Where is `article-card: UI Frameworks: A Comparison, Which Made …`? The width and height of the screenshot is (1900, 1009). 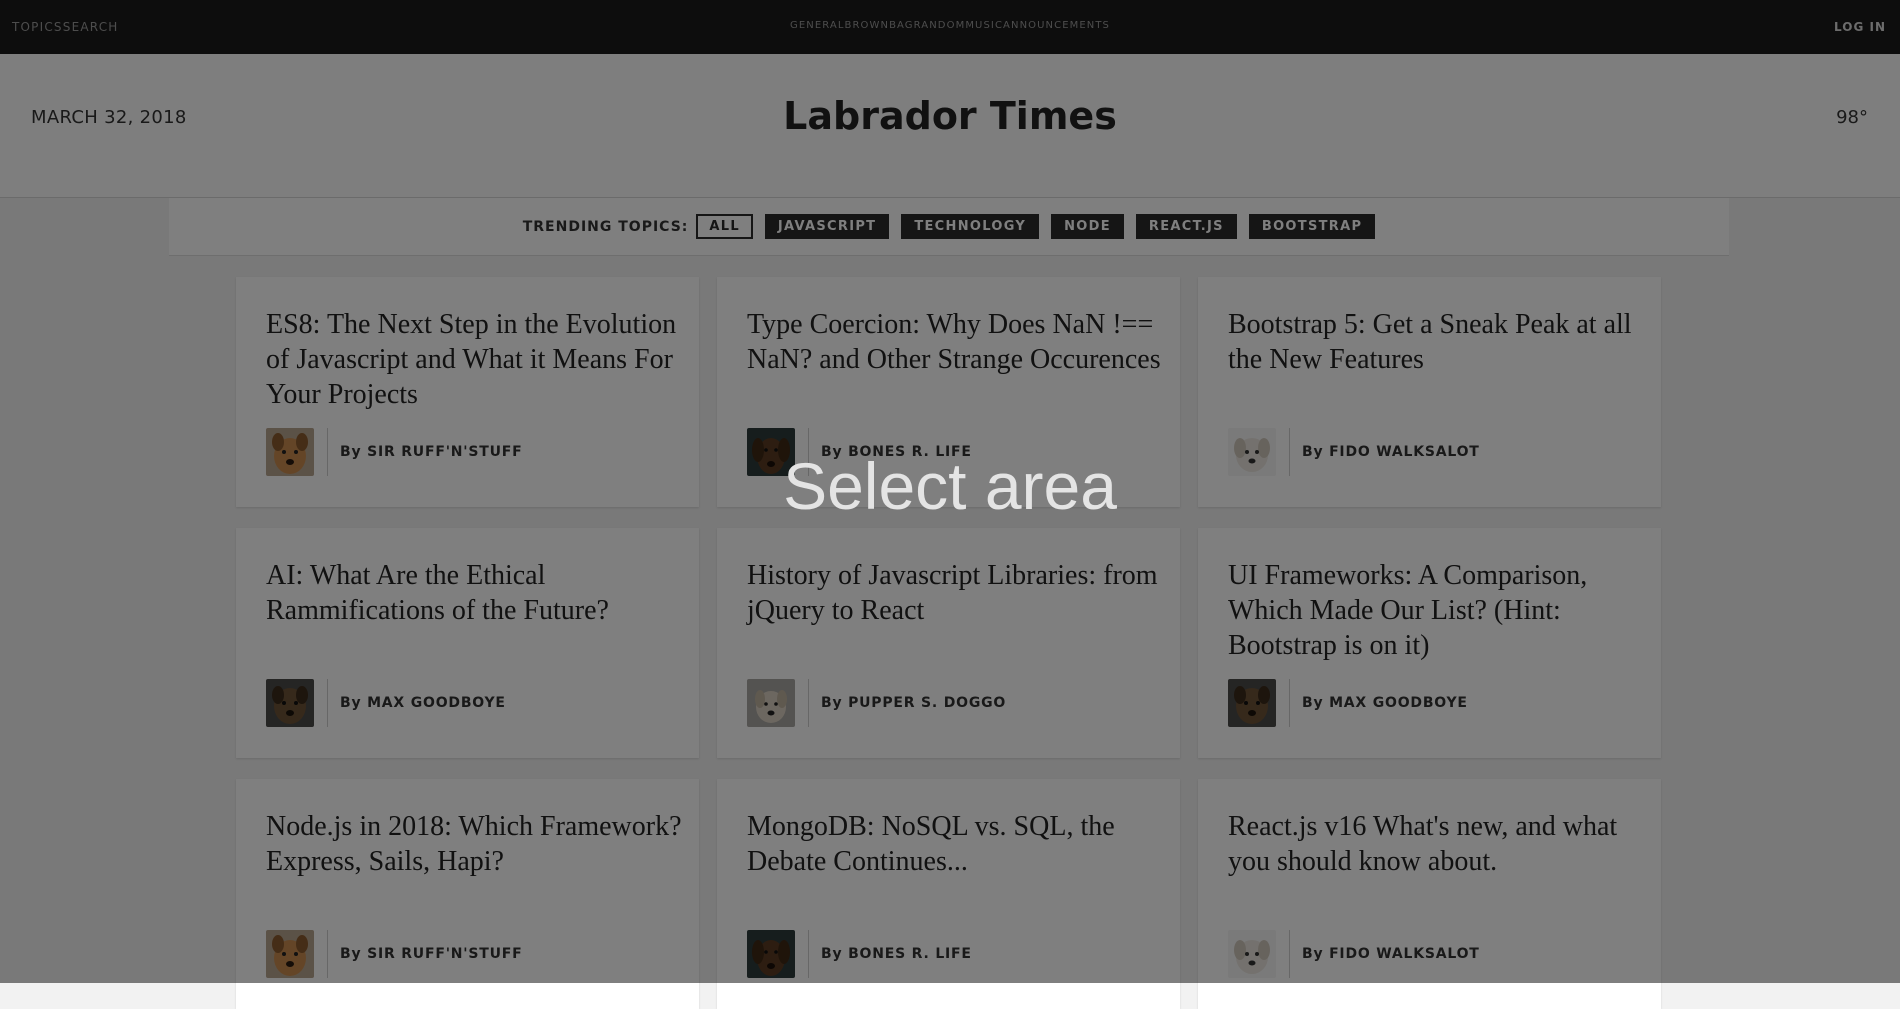 article-card: UI Frameworks: A Comparison, Which Made … is located at coordinates (1429, 643).